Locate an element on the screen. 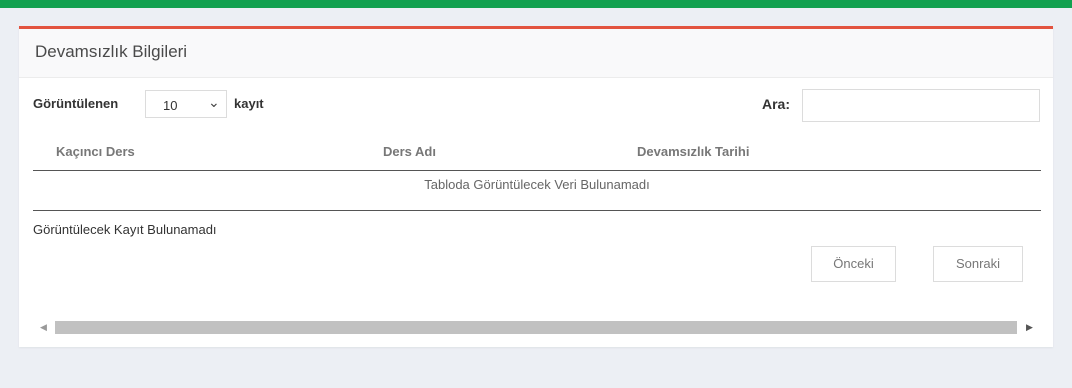  table-info-text: Görüntülecek Kayıt Bulunamadı is located at coordinates (125, 229).